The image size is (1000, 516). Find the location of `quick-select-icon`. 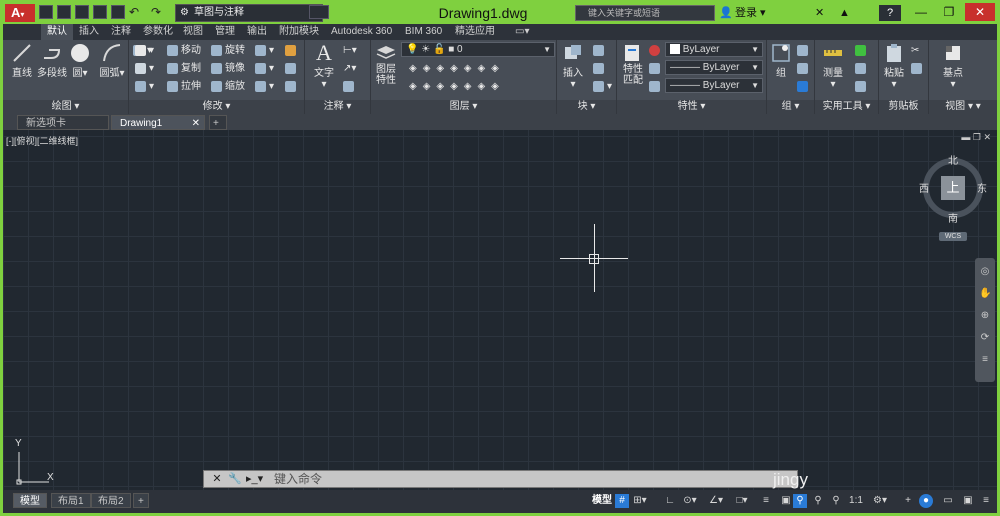

quick-select-icon is located at coordinates (862, 51).